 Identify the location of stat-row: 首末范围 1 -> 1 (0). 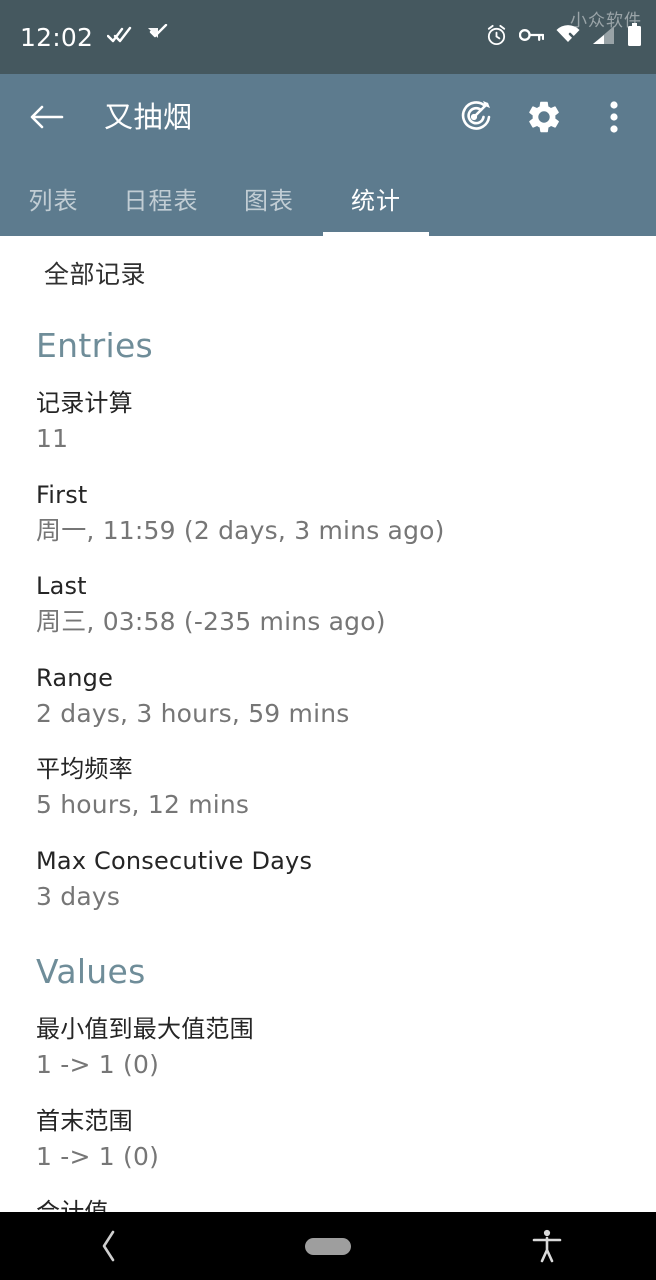
(328, 1128).